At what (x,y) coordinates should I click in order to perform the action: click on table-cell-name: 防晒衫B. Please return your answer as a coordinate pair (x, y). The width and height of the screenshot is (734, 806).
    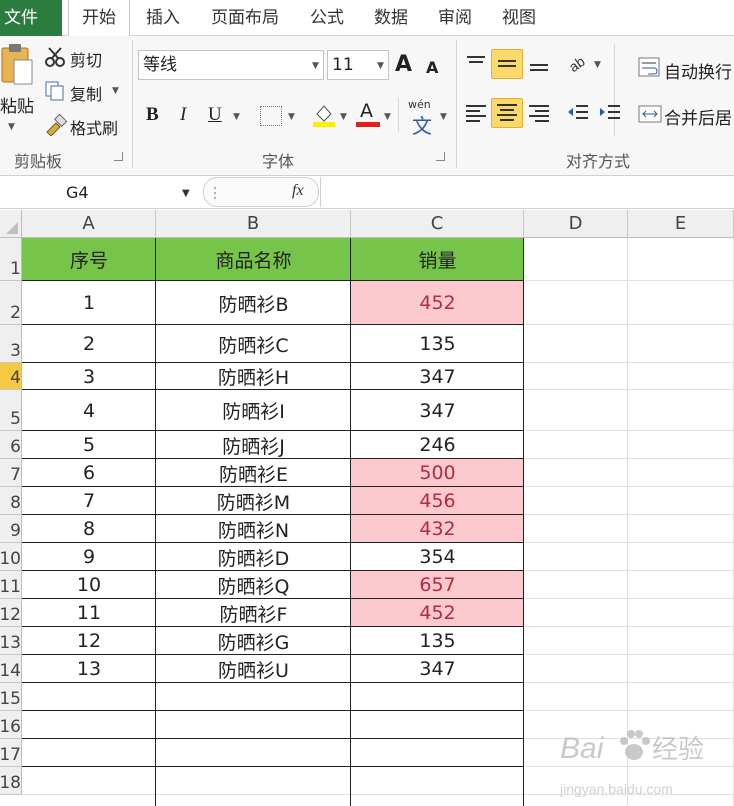
    Looking at the image, I should click on (253, 303).